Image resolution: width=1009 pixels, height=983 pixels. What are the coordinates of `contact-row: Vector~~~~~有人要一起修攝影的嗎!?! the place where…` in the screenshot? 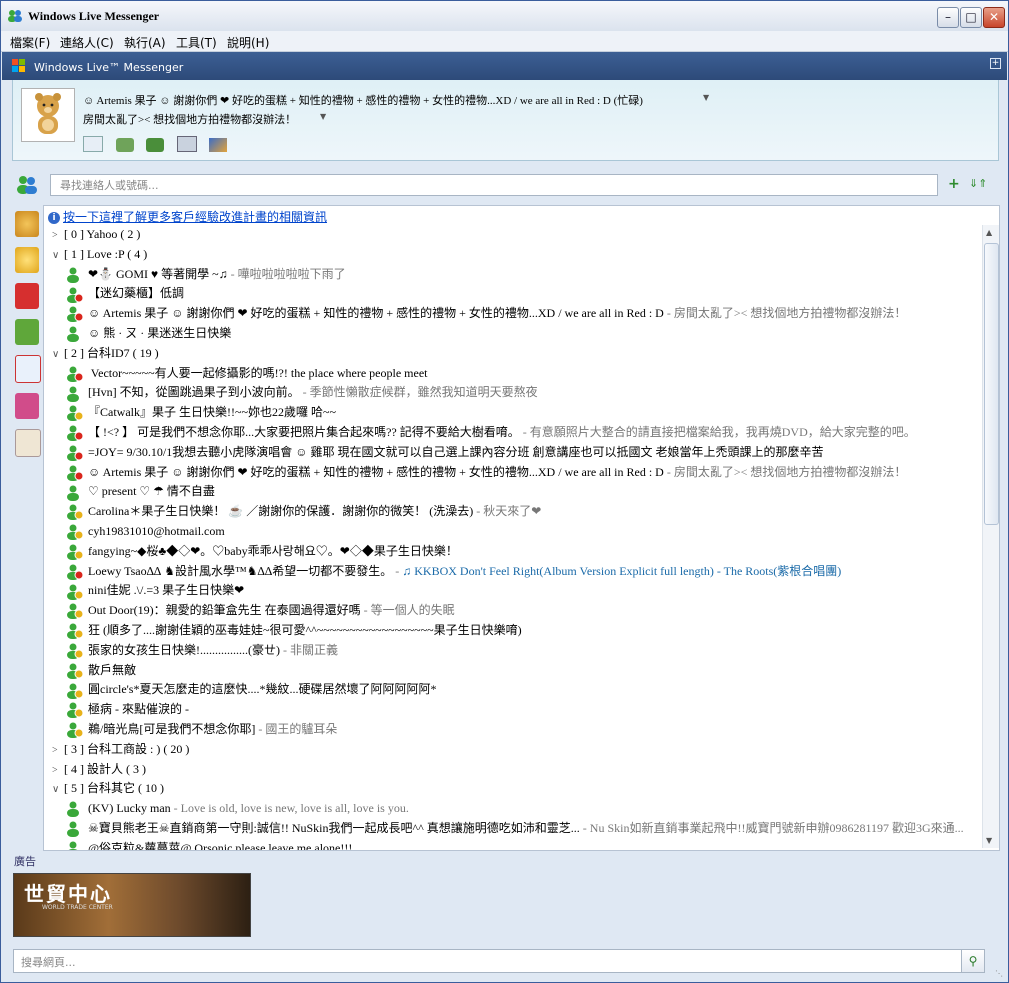 It's located at (513, 374).